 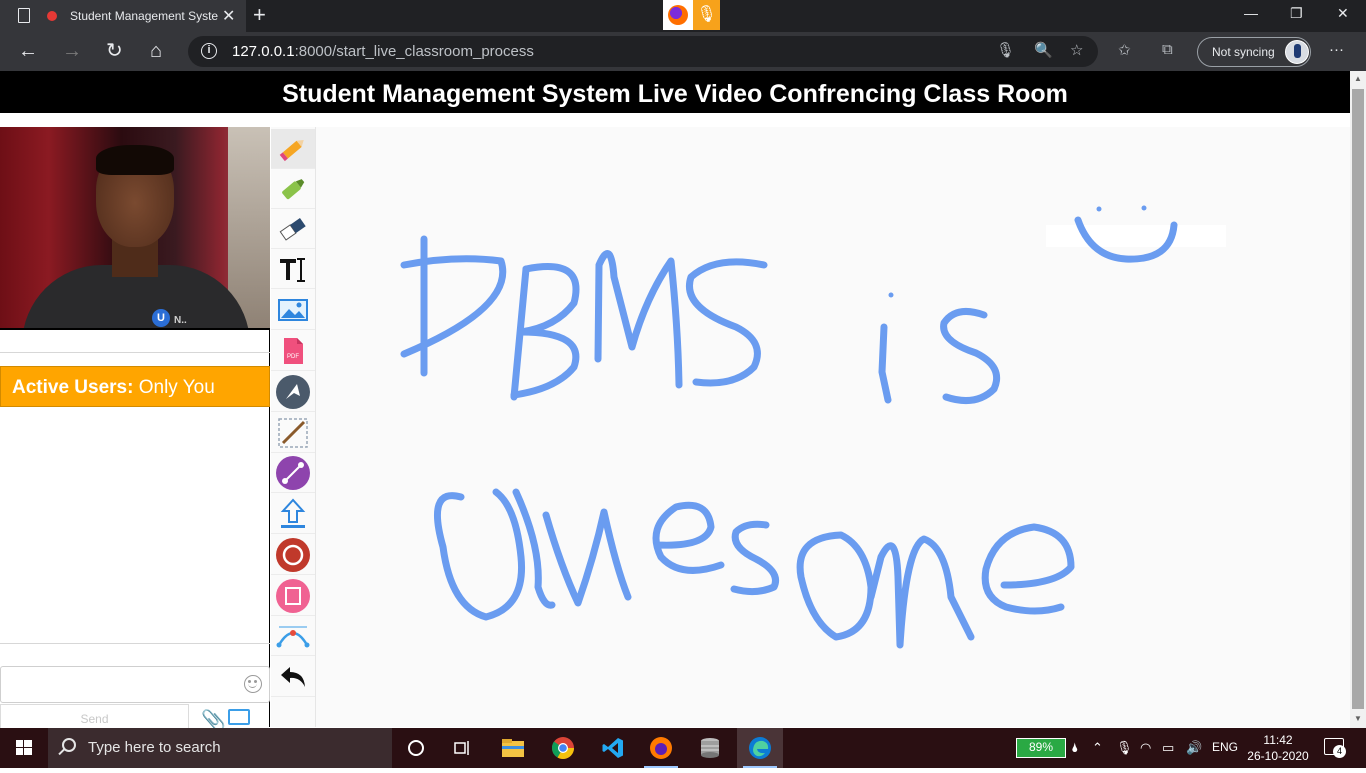 I want to click on profile-button: Not syncing, so click(x=1254, y=52).